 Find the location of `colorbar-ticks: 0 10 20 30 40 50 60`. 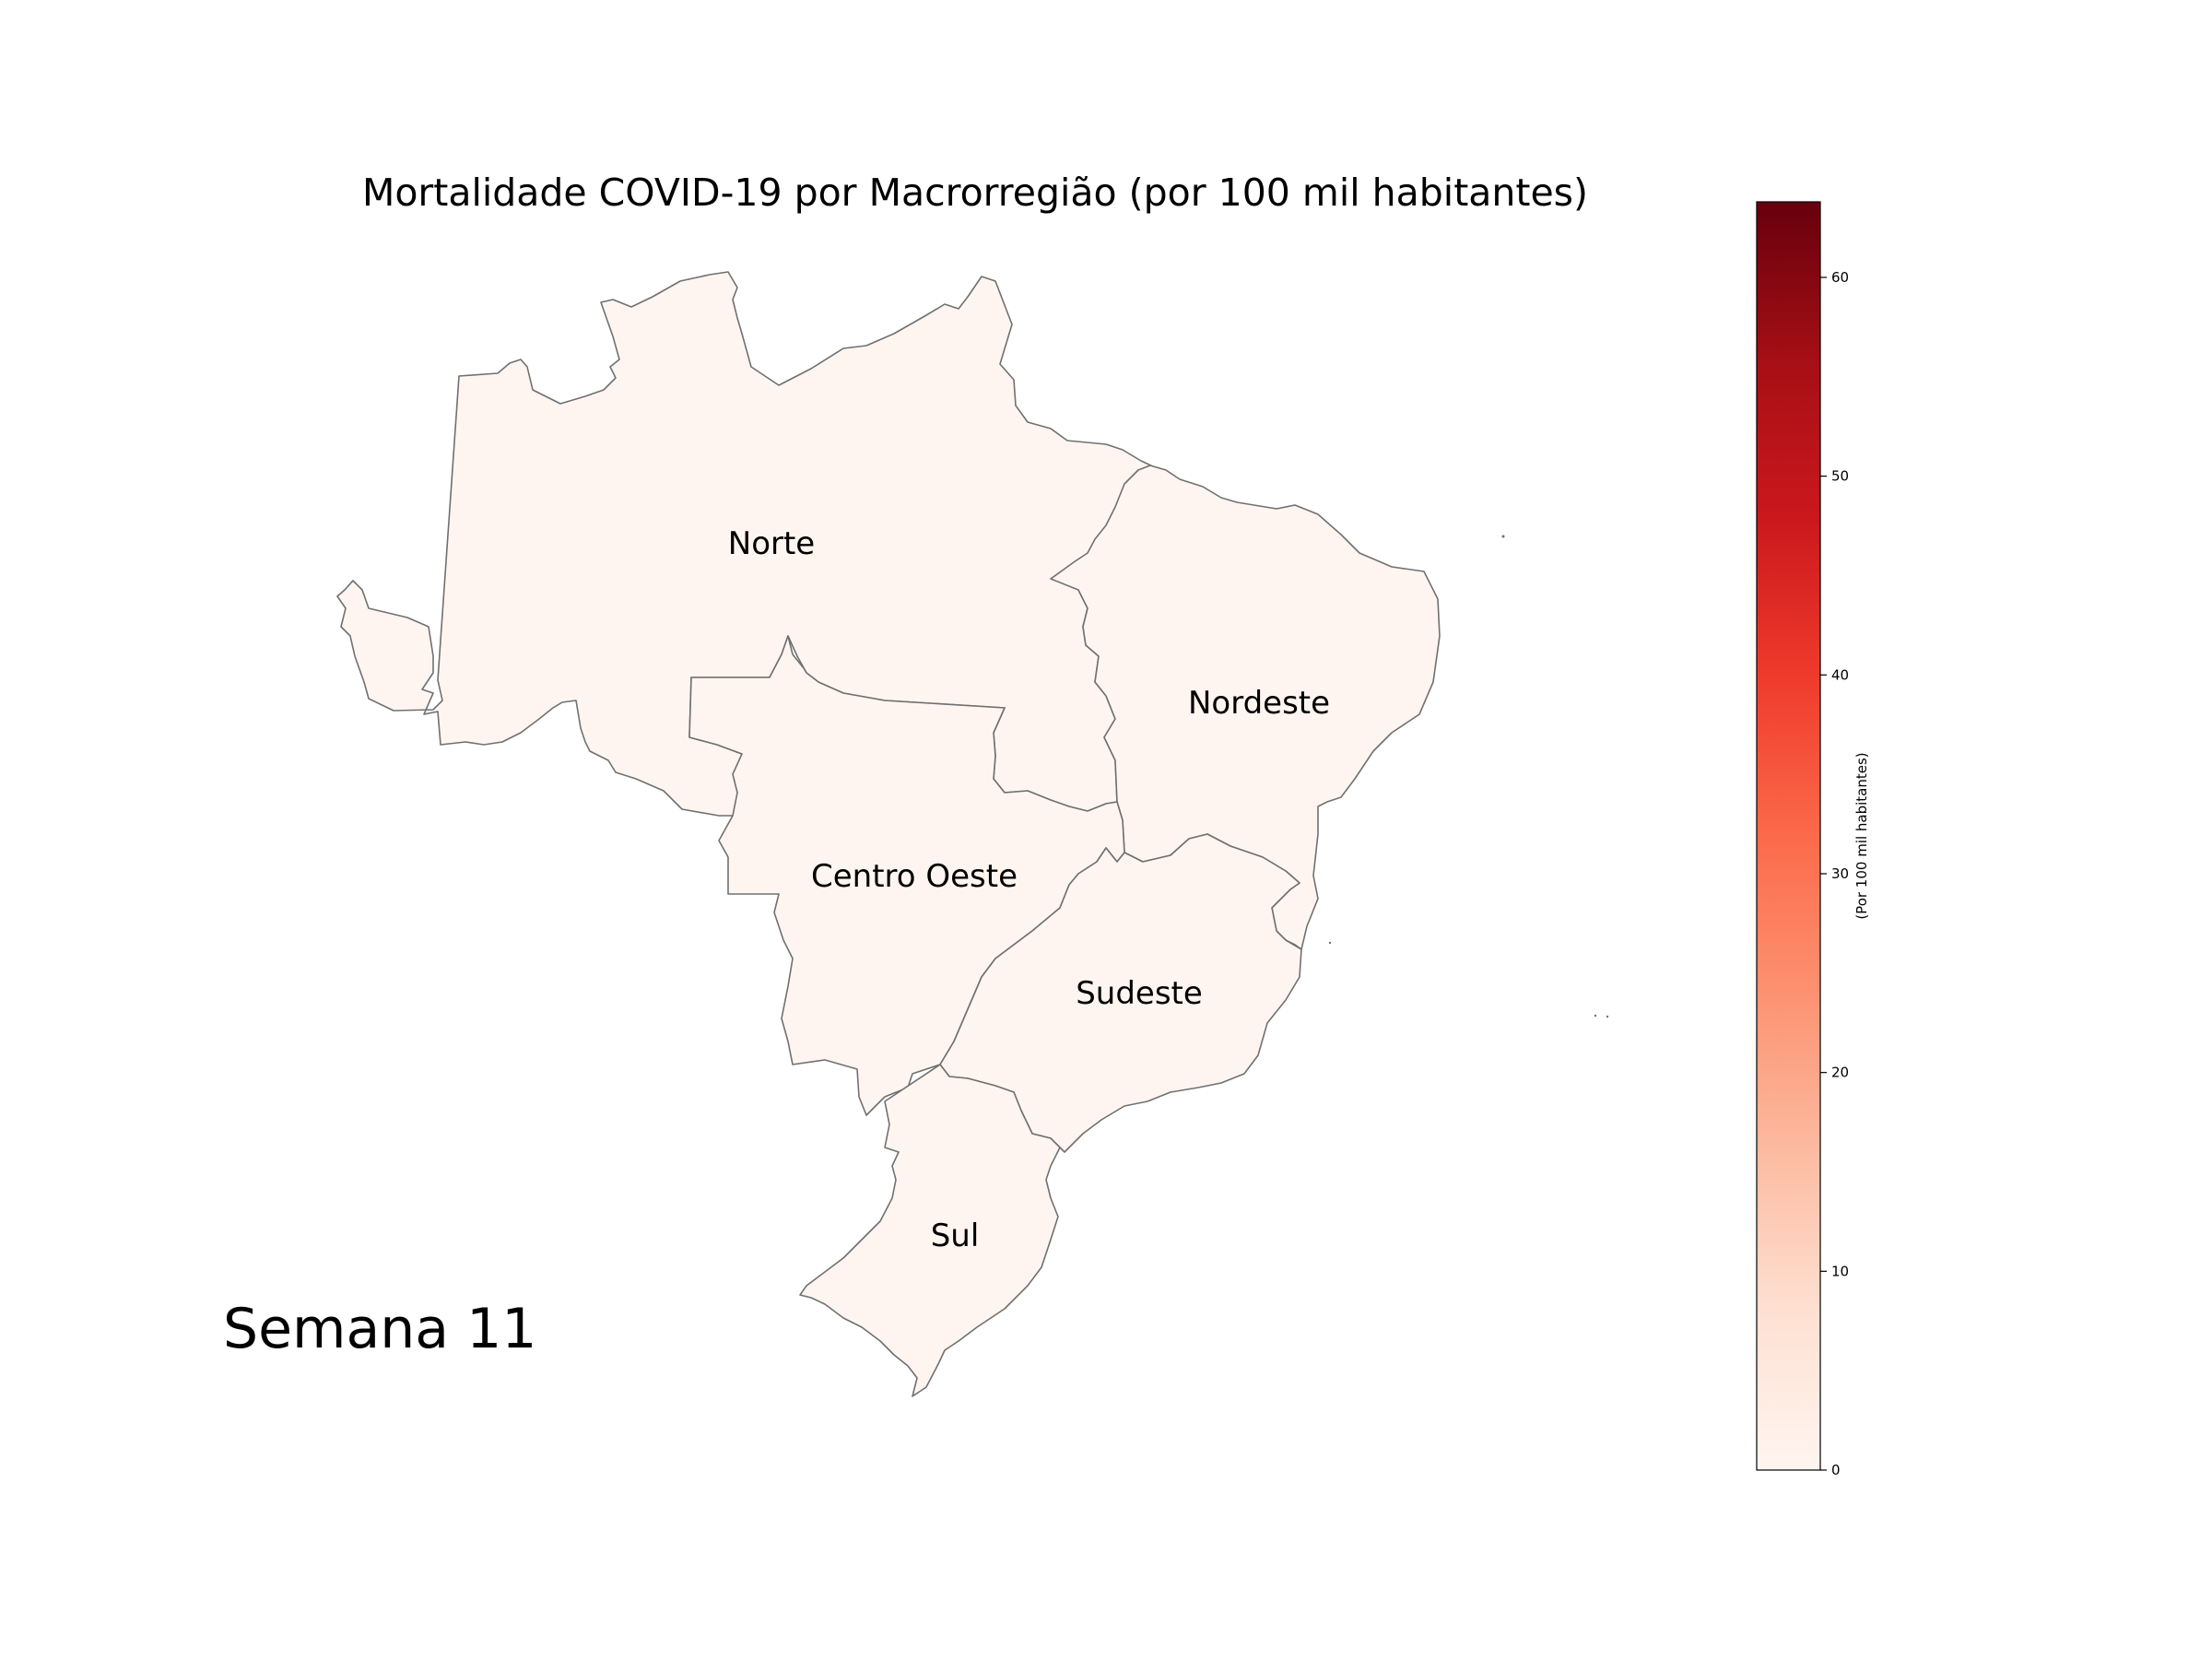

colorbar-ticks: 0 10 20 30 40 50 60 is located at coordinates (1834, 873).